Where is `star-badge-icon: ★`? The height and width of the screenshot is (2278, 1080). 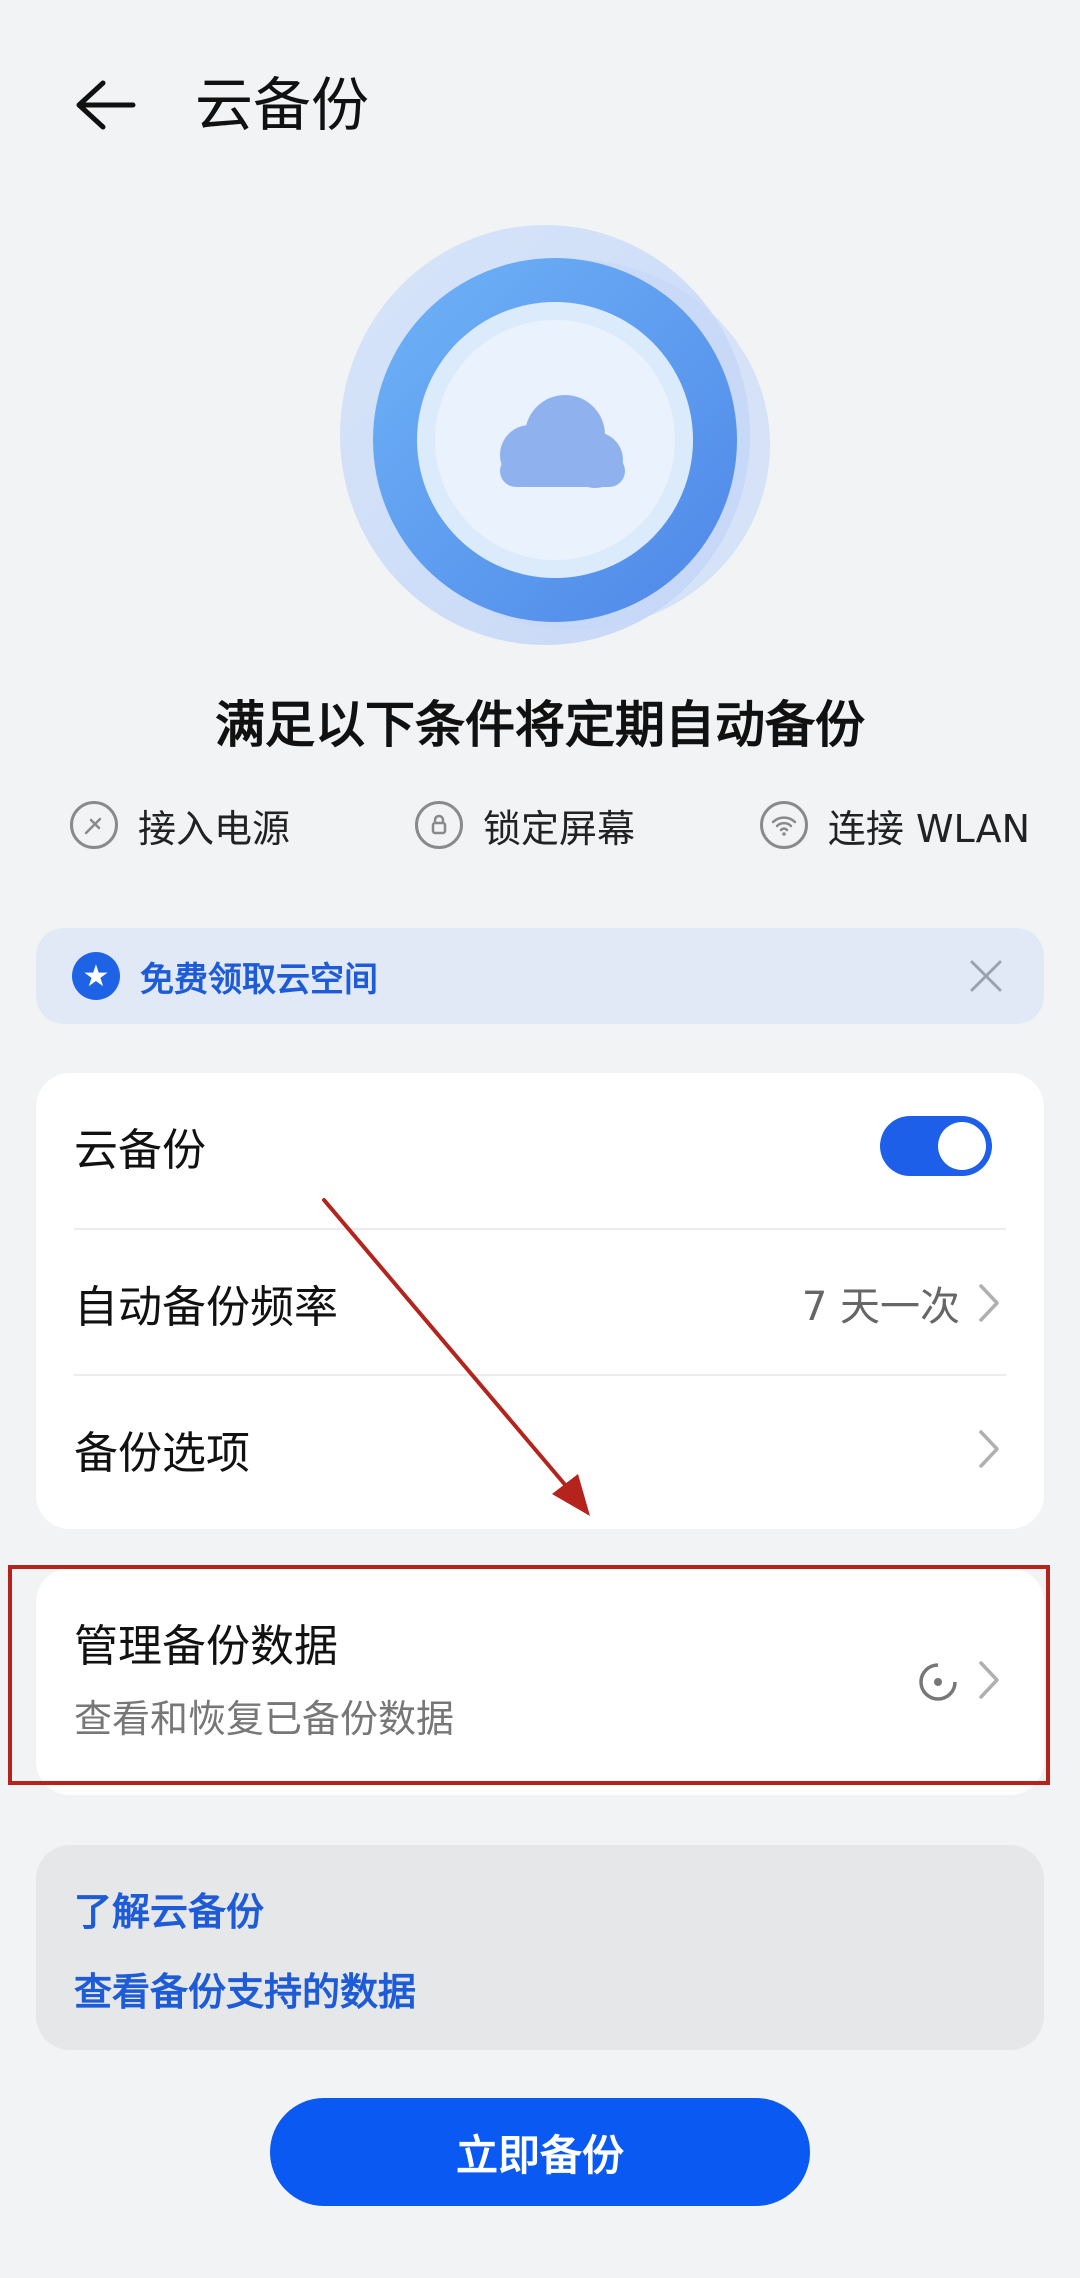 star-badge-icon: ★ is located at coordinates (96, 976).